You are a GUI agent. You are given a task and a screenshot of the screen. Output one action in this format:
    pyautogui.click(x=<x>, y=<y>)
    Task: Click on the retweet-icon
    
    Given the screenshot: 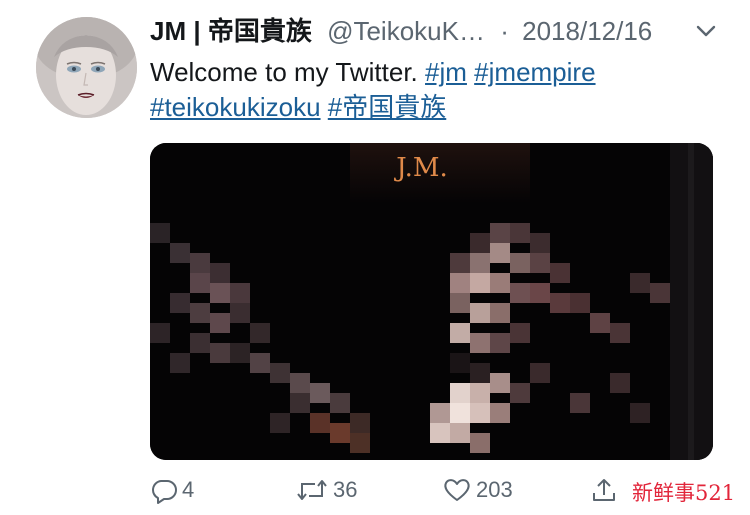 What is the action you would take?
    pyautogui.click(x=312, y=490)
    